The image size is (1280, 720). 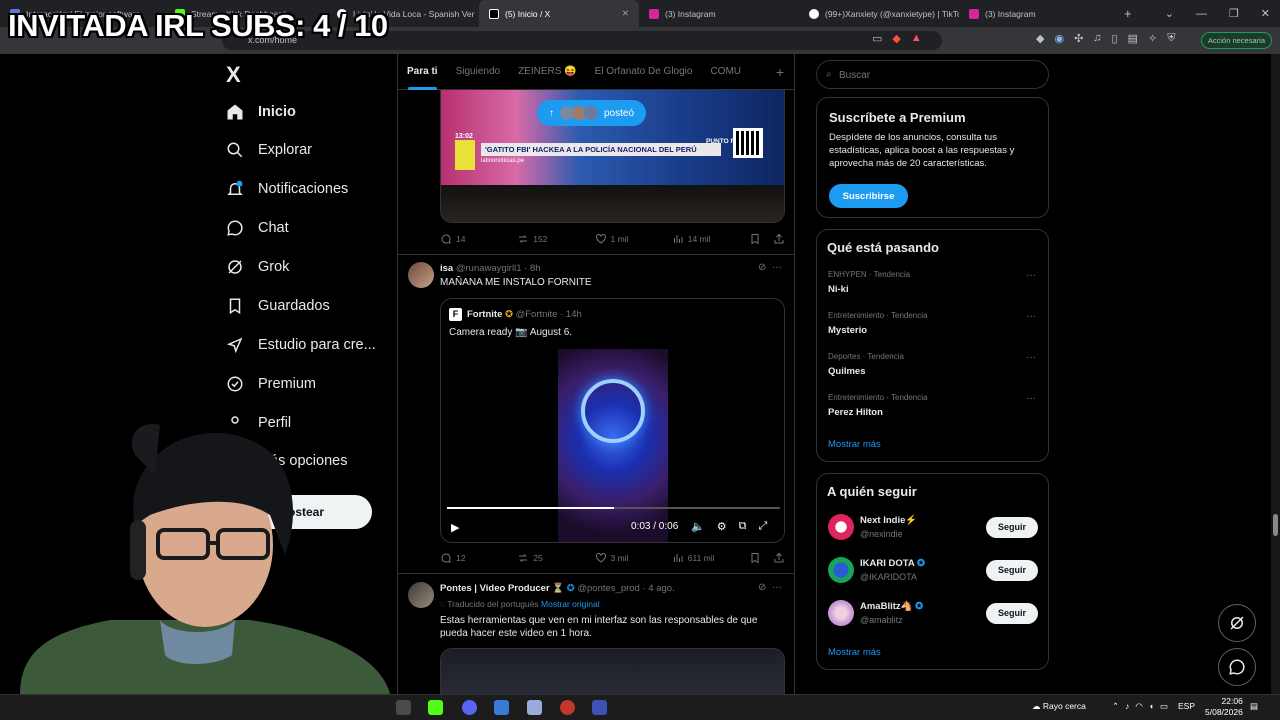 I want to click on tweet-media-image, so click(x=612, y=671).